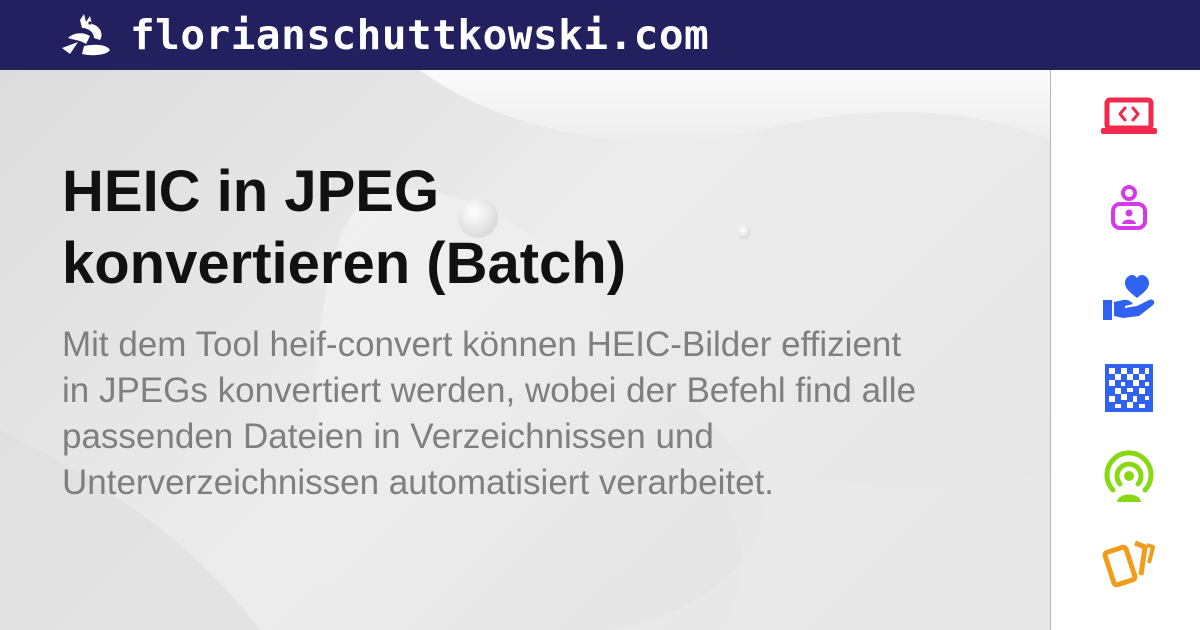  Describe the element at coordinates (1129, 563) in the screenshot. I see `cards-icon` at that location.